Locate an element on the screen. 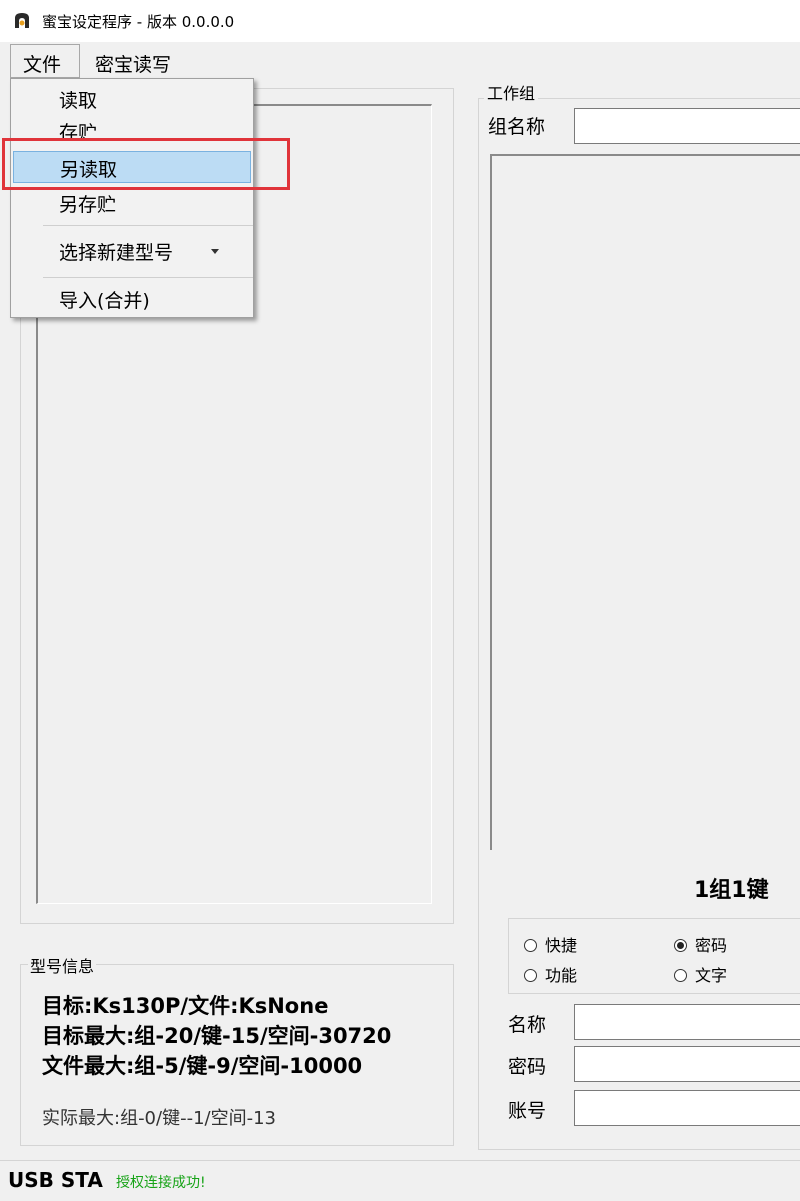  model-file-max: 文件最大:组-5/键-9/空间-10000 is located at coordinates (202, 1066).